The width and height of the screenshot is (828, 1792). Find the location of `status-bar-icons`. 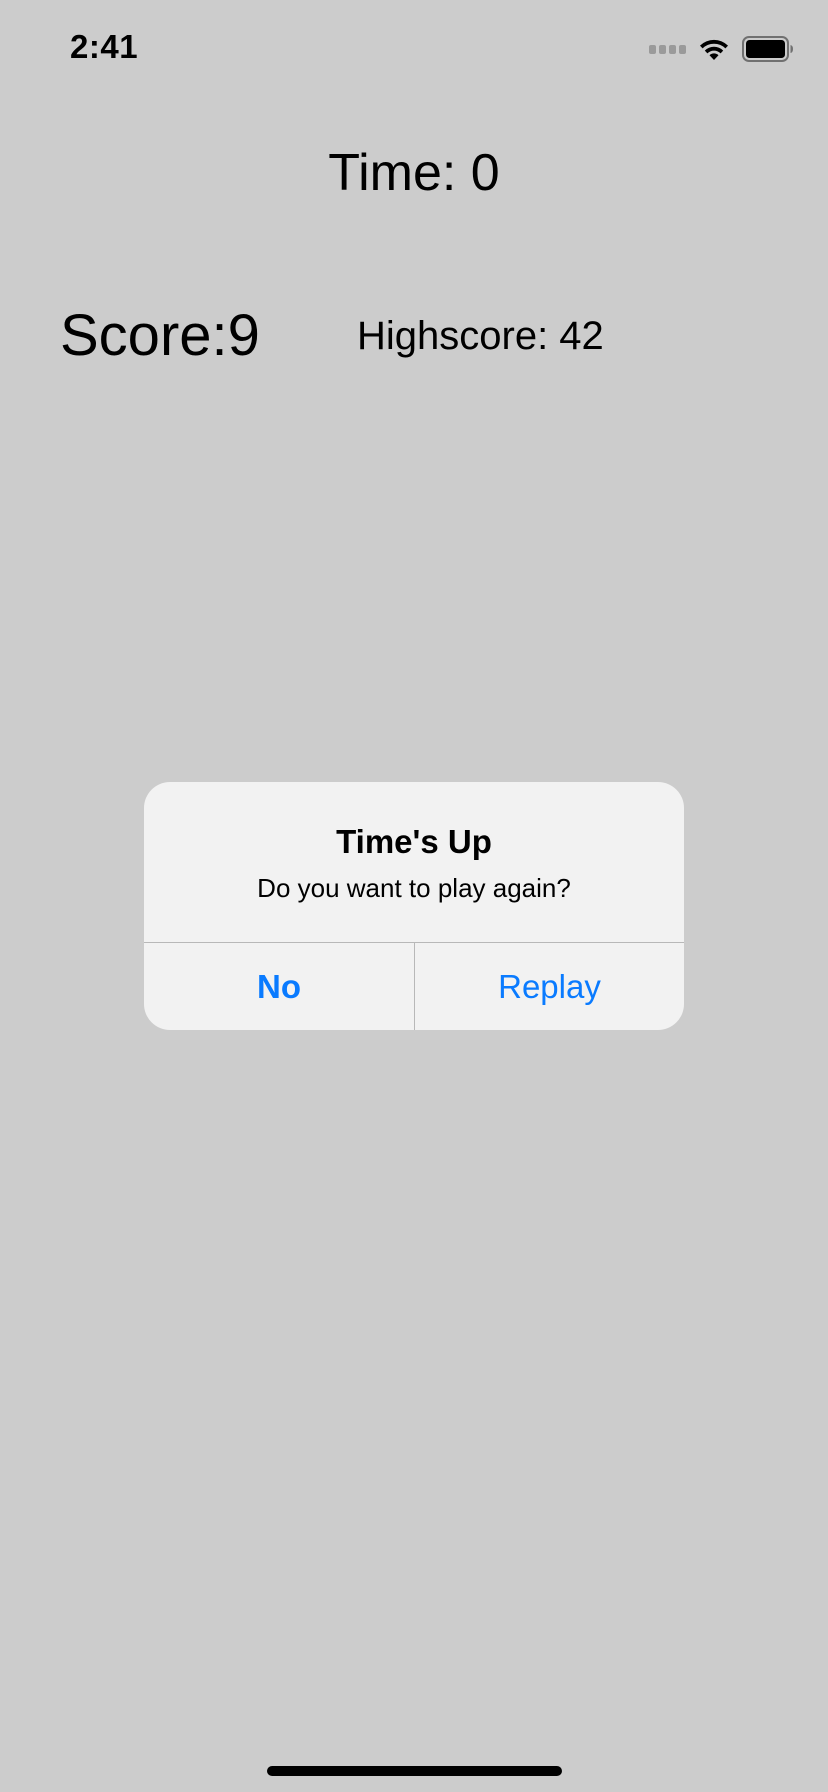

status-bar-icons is located at coordinates (721, 49).